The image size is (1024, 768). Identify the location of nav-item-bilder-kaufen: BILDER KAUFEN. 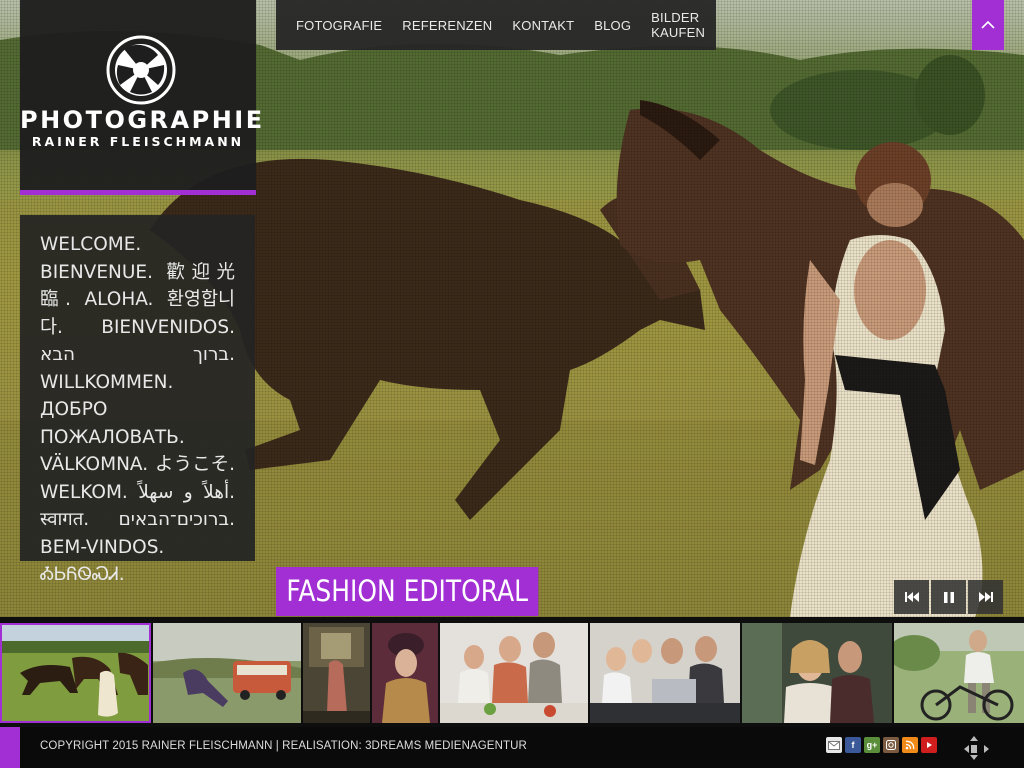
(678, 25).